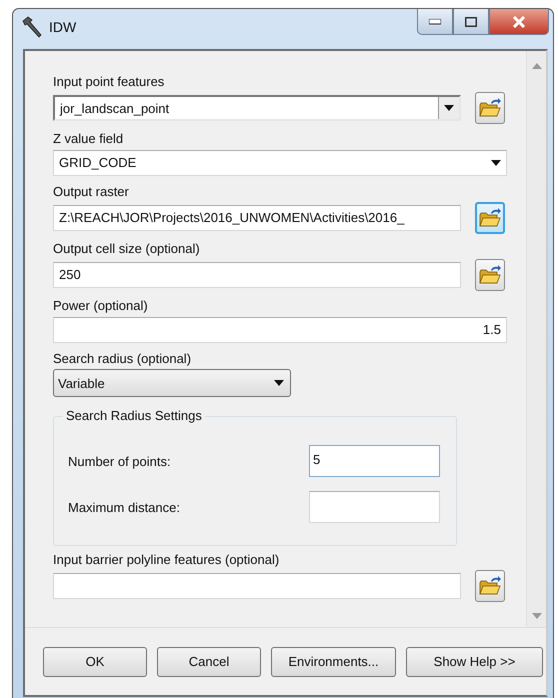 The height and width of the screenshot is (698, 558). Describe the element at coordinates (280, 163) in the screenshot. I see `dropdown-field: GRID_CODE` at that location.